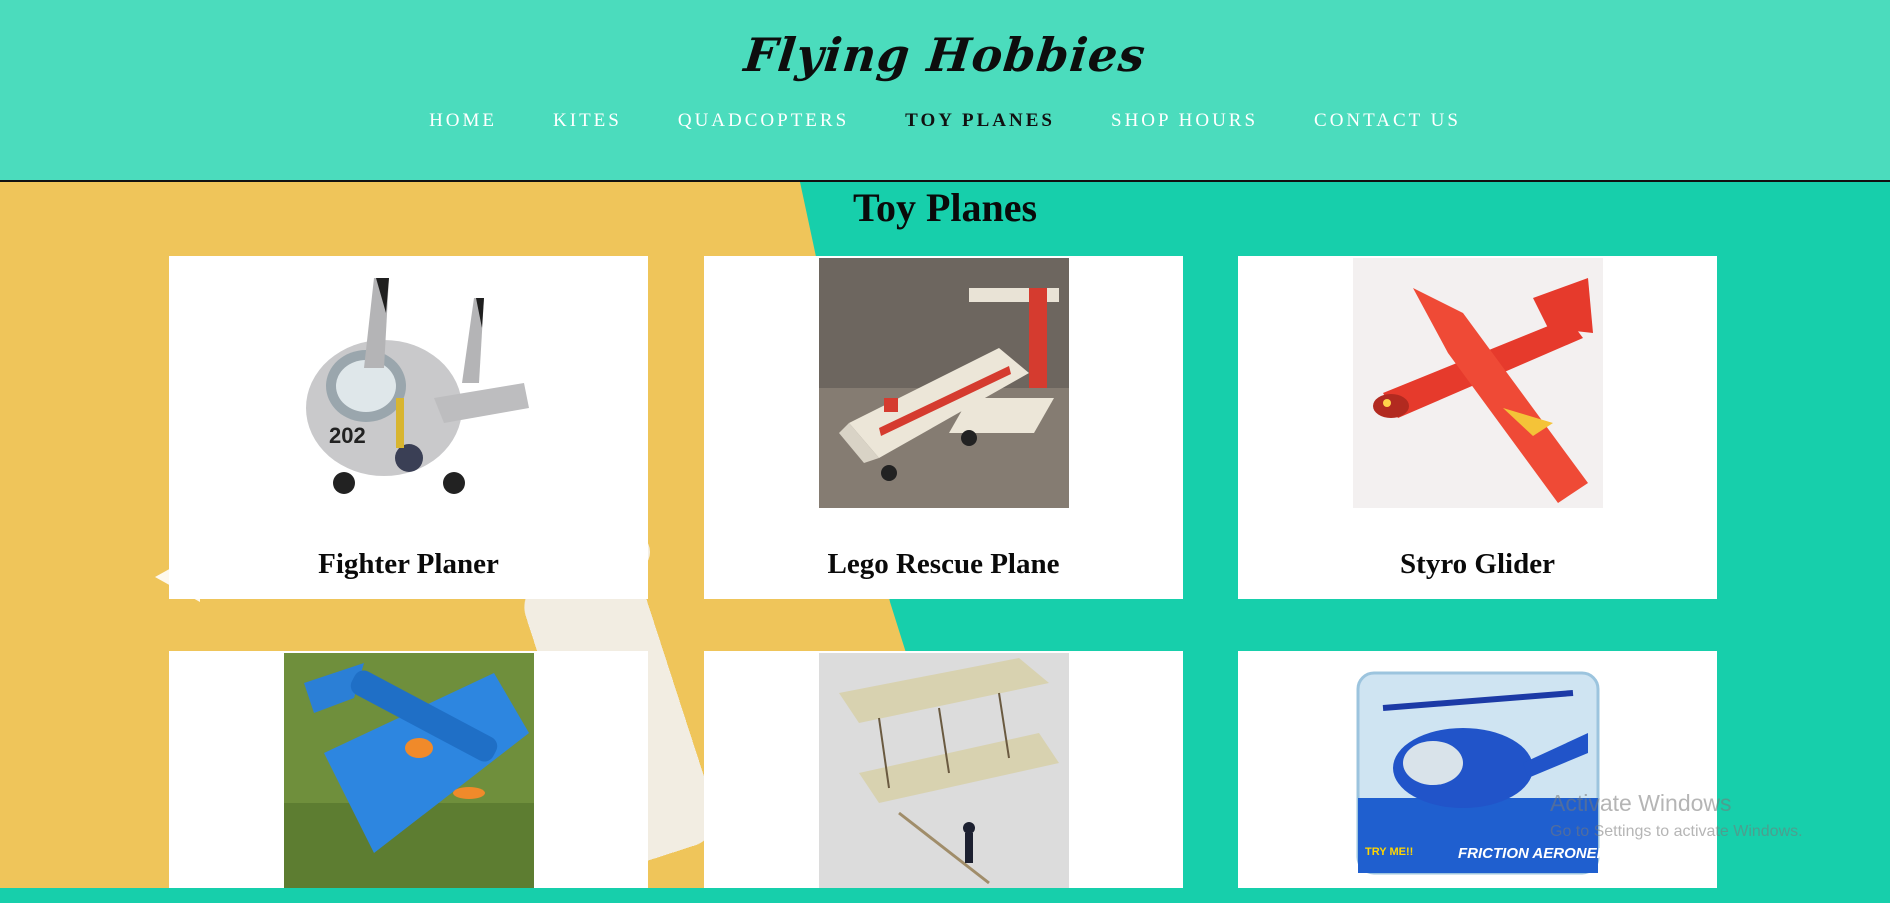  I want to click on product-card: FRICTION AERONER TRY ME!!, so click(1477, 769).